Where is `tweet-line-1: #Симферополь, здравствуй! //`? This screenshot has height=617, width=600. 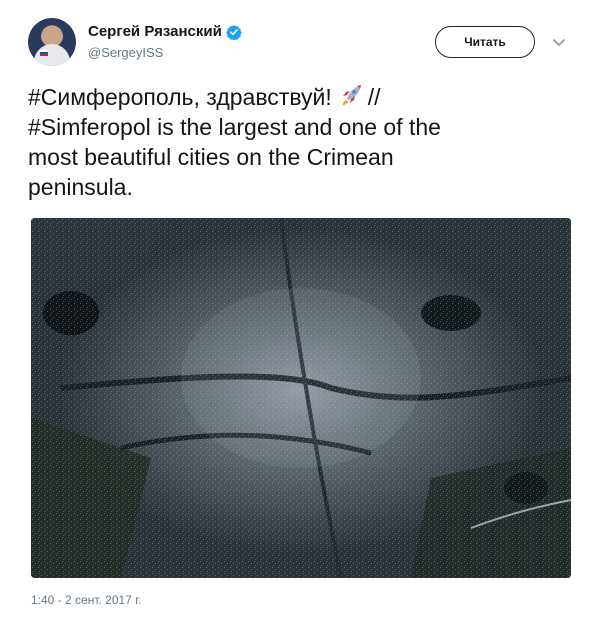 tweet-line-1: #Симферополь, здравствуй! // is located at coordinates (300, 97).